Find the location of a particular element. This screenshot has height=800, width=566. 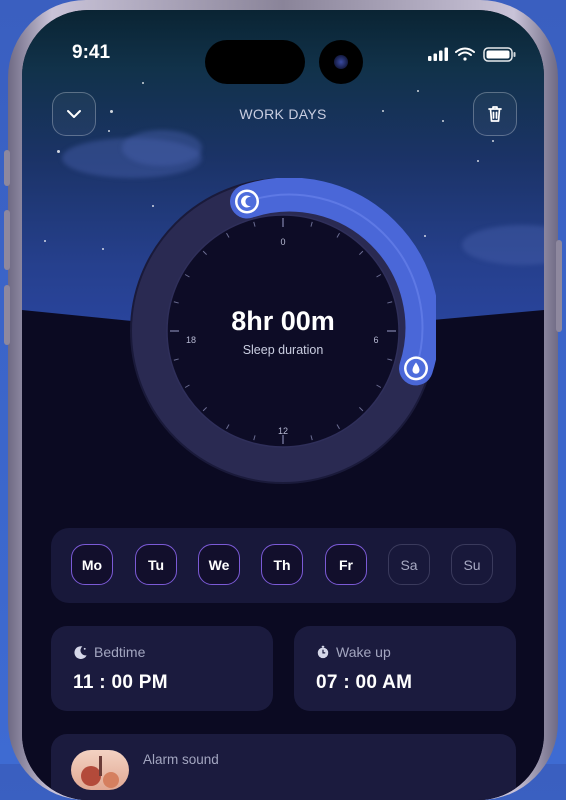

alarm-sound-card: Alarm sound is located at coordinates (283, 767).